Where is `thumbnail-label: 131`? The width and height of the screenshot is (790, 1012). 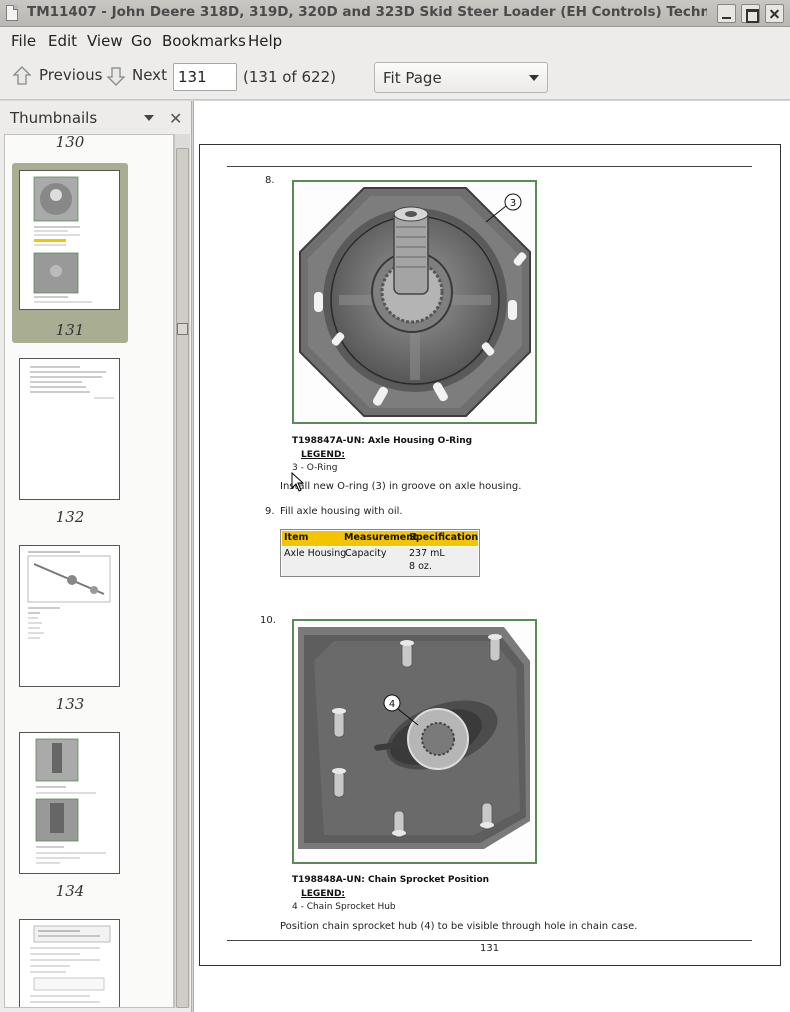
thumbnail-label: 131 is located at coordinates (70, 330).